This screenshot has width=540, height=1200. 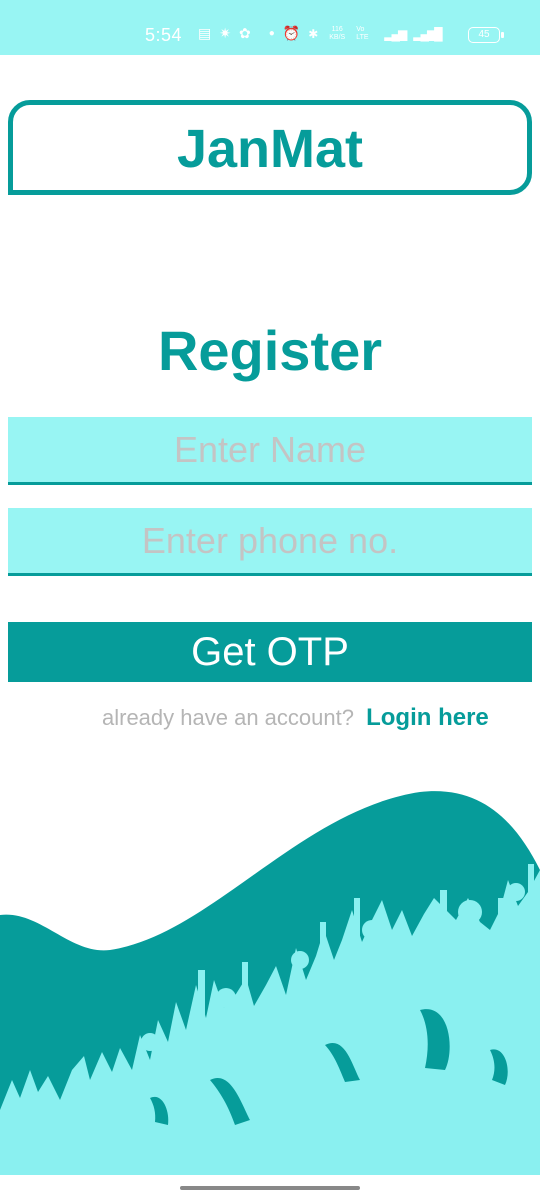 I want to click on login-link: Login here, so click(x=427, y=717).